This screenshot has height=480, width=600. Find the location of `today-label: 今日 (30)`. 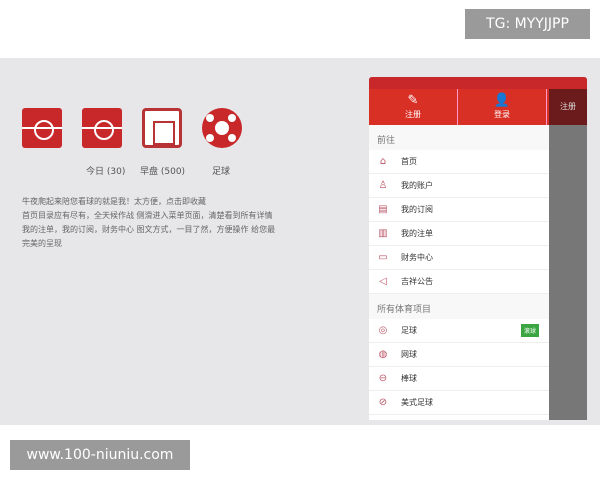

today-label: 今日 (30) is located at coordinates (106, 172).